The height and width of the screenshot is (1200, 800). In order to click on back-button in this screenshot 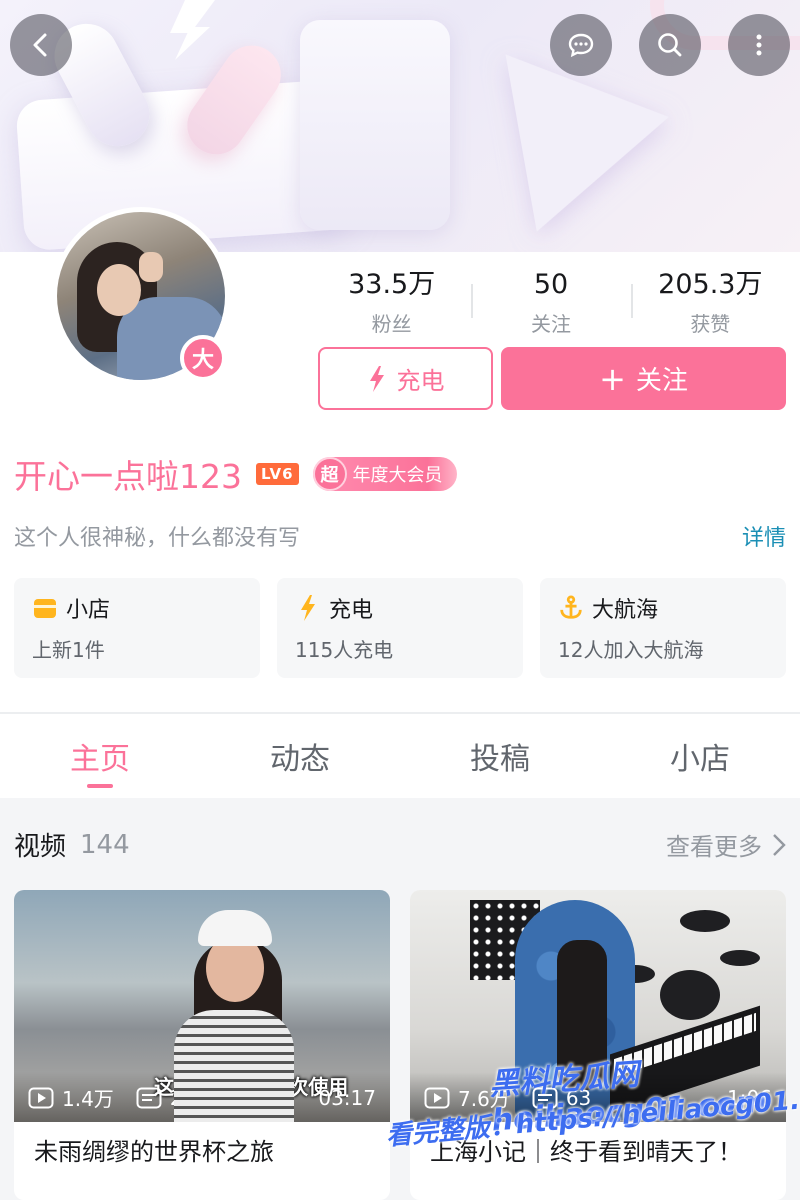, I will do `click(41, 45)`.